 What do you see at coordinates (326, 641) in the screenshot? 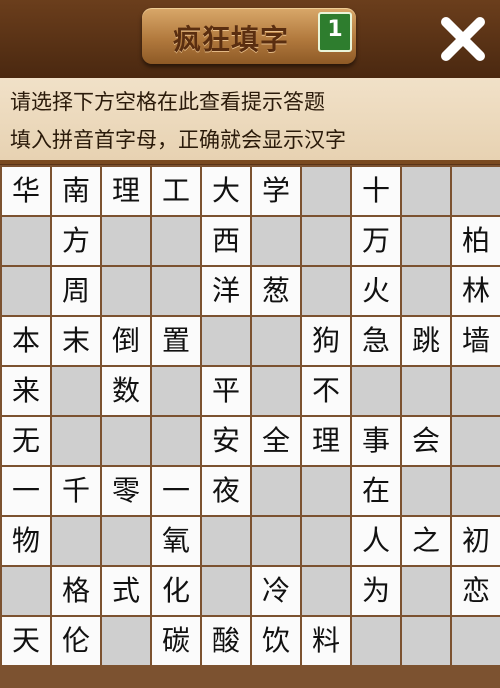
I see `grid-cell-filled: 料` at bounding box center [326, 641].